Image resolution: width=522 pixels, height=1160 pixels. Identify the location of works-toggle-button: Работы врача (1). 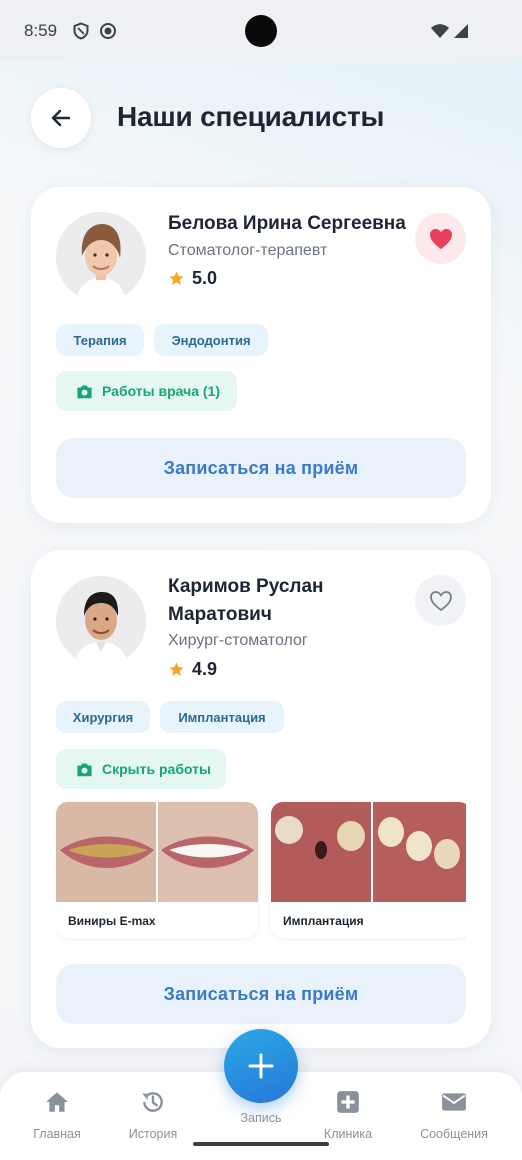
(146, 391).